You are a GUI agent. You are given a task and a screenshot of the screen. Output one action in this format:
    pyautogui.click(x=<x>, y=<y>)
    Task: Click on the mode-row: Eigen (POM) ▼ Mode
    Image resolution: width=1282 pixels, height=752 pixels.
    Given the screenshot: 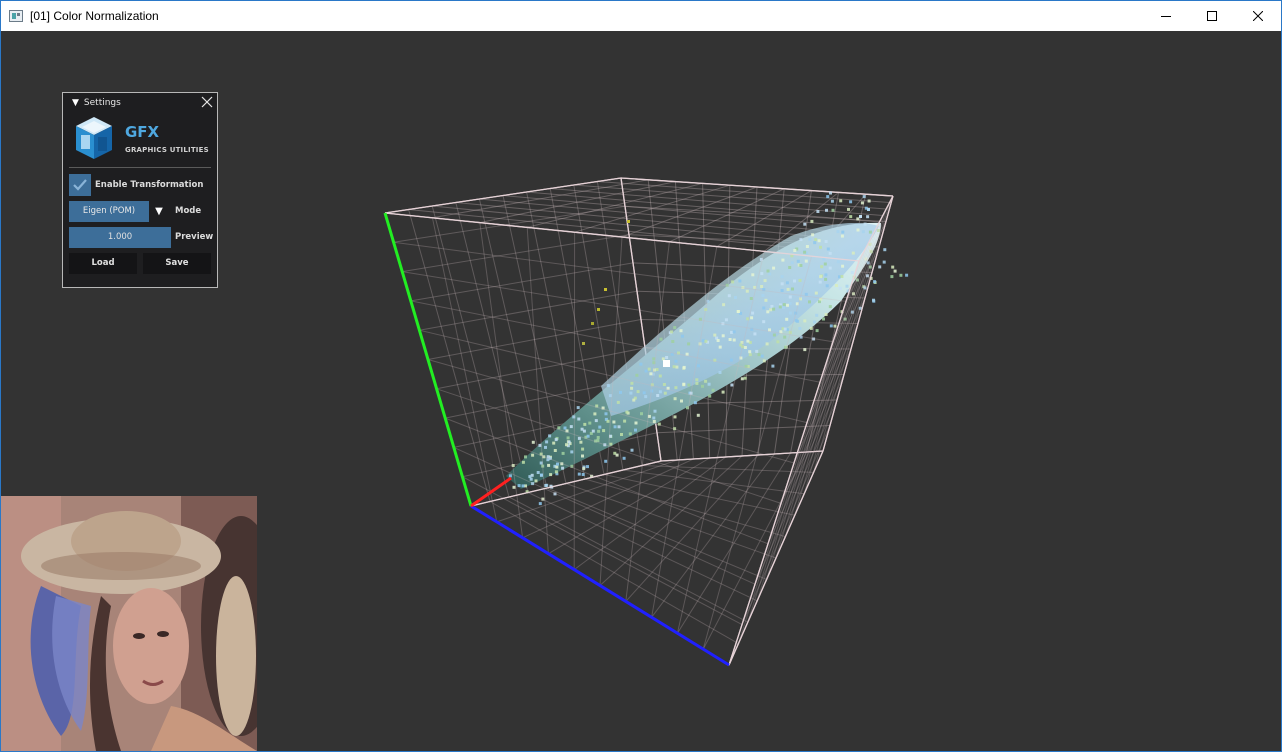 What is the action you would take?
    pyautogui.click(x=140, y=211)
    